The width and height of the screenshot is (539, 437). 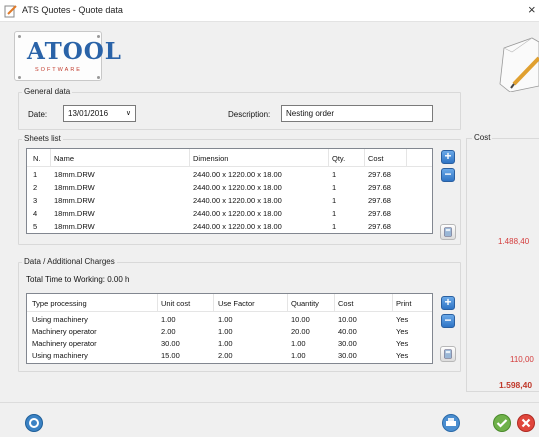 I want to click on logo-subtitle: SOFTWARE, so click(x=58, y=70).